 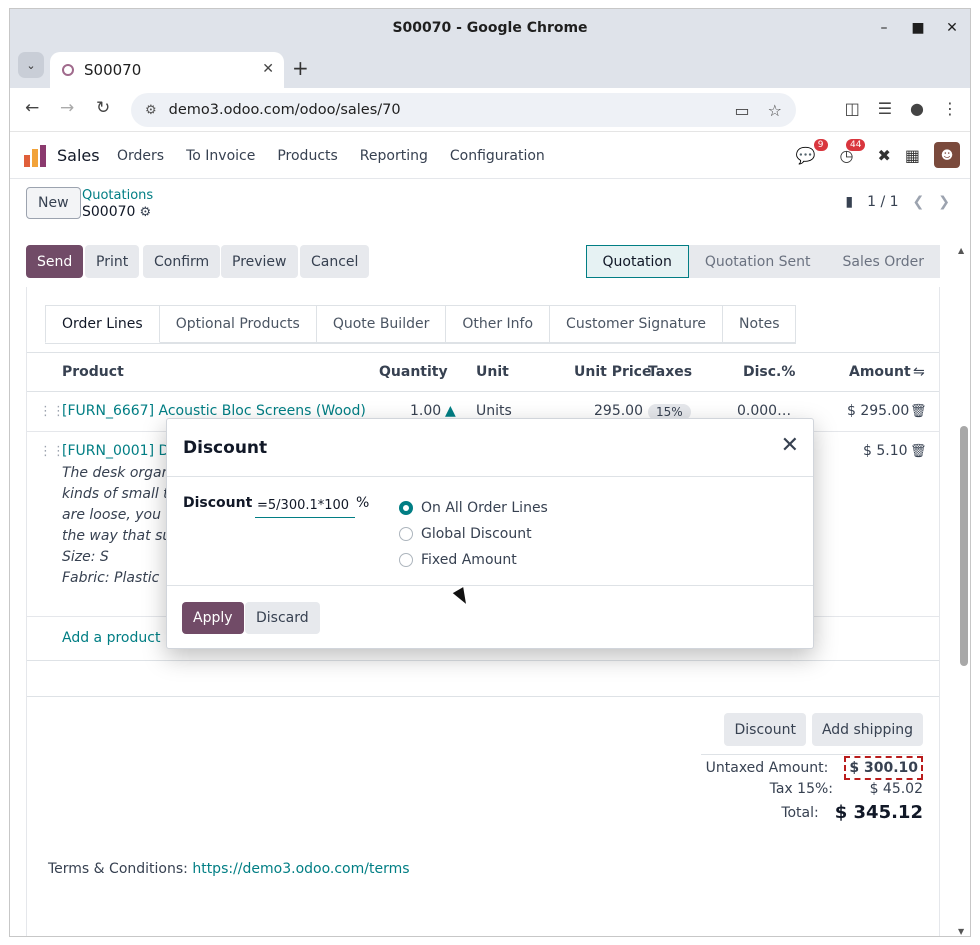 I want to click on untaxed-label: Untaxed Amount:, so click(x=767, y=768).